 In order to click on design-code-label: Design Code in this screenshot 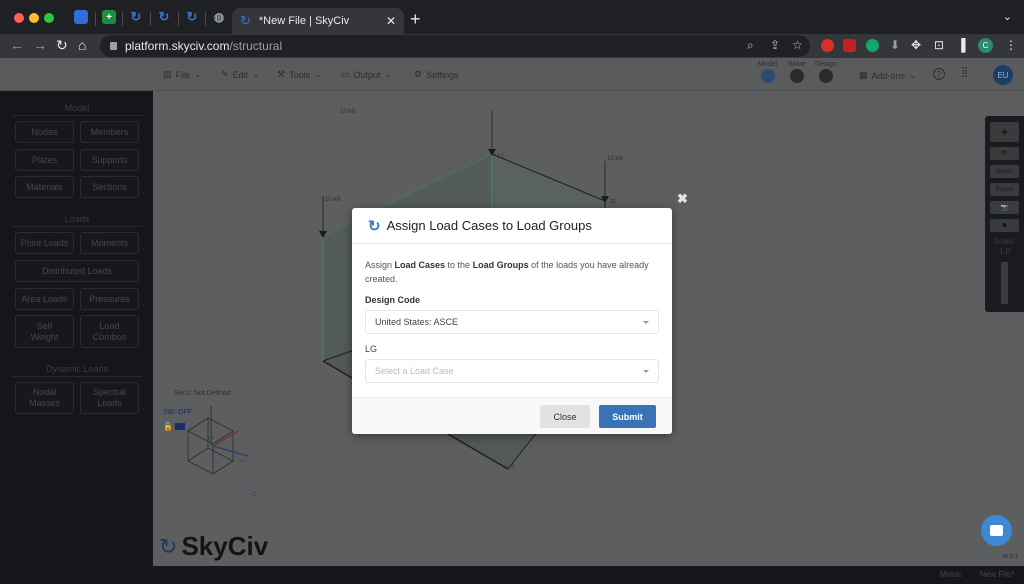, I will do `click(393, 300)`.